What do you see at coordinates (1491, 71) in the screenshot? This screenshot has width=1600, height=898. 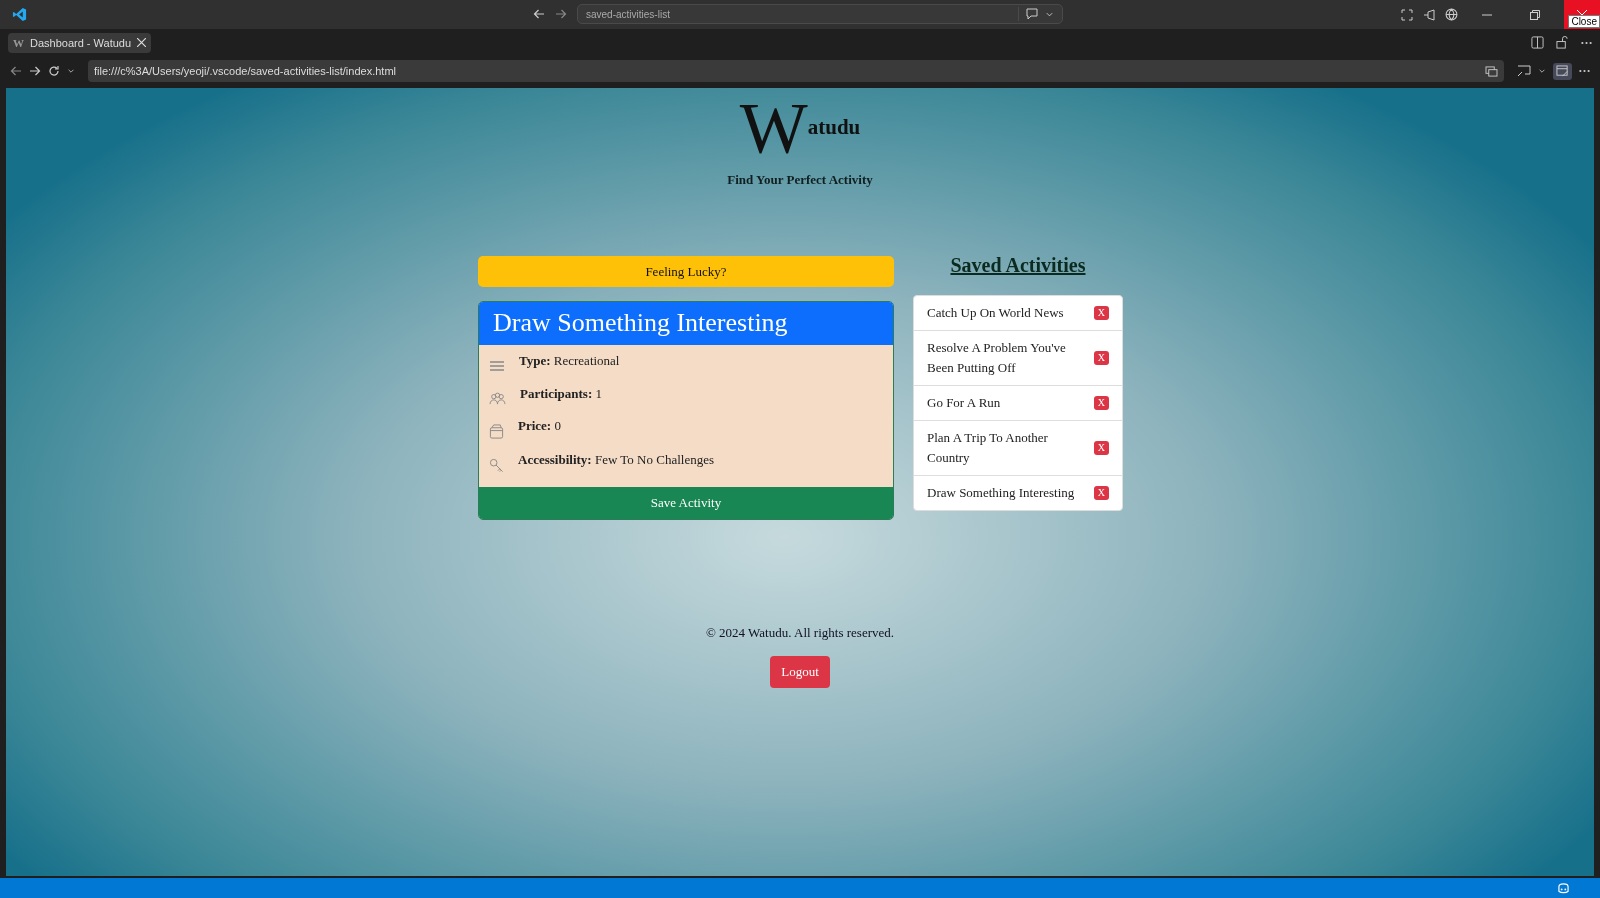 I see `screen-share-icon` at bounding box center [1491, 71].